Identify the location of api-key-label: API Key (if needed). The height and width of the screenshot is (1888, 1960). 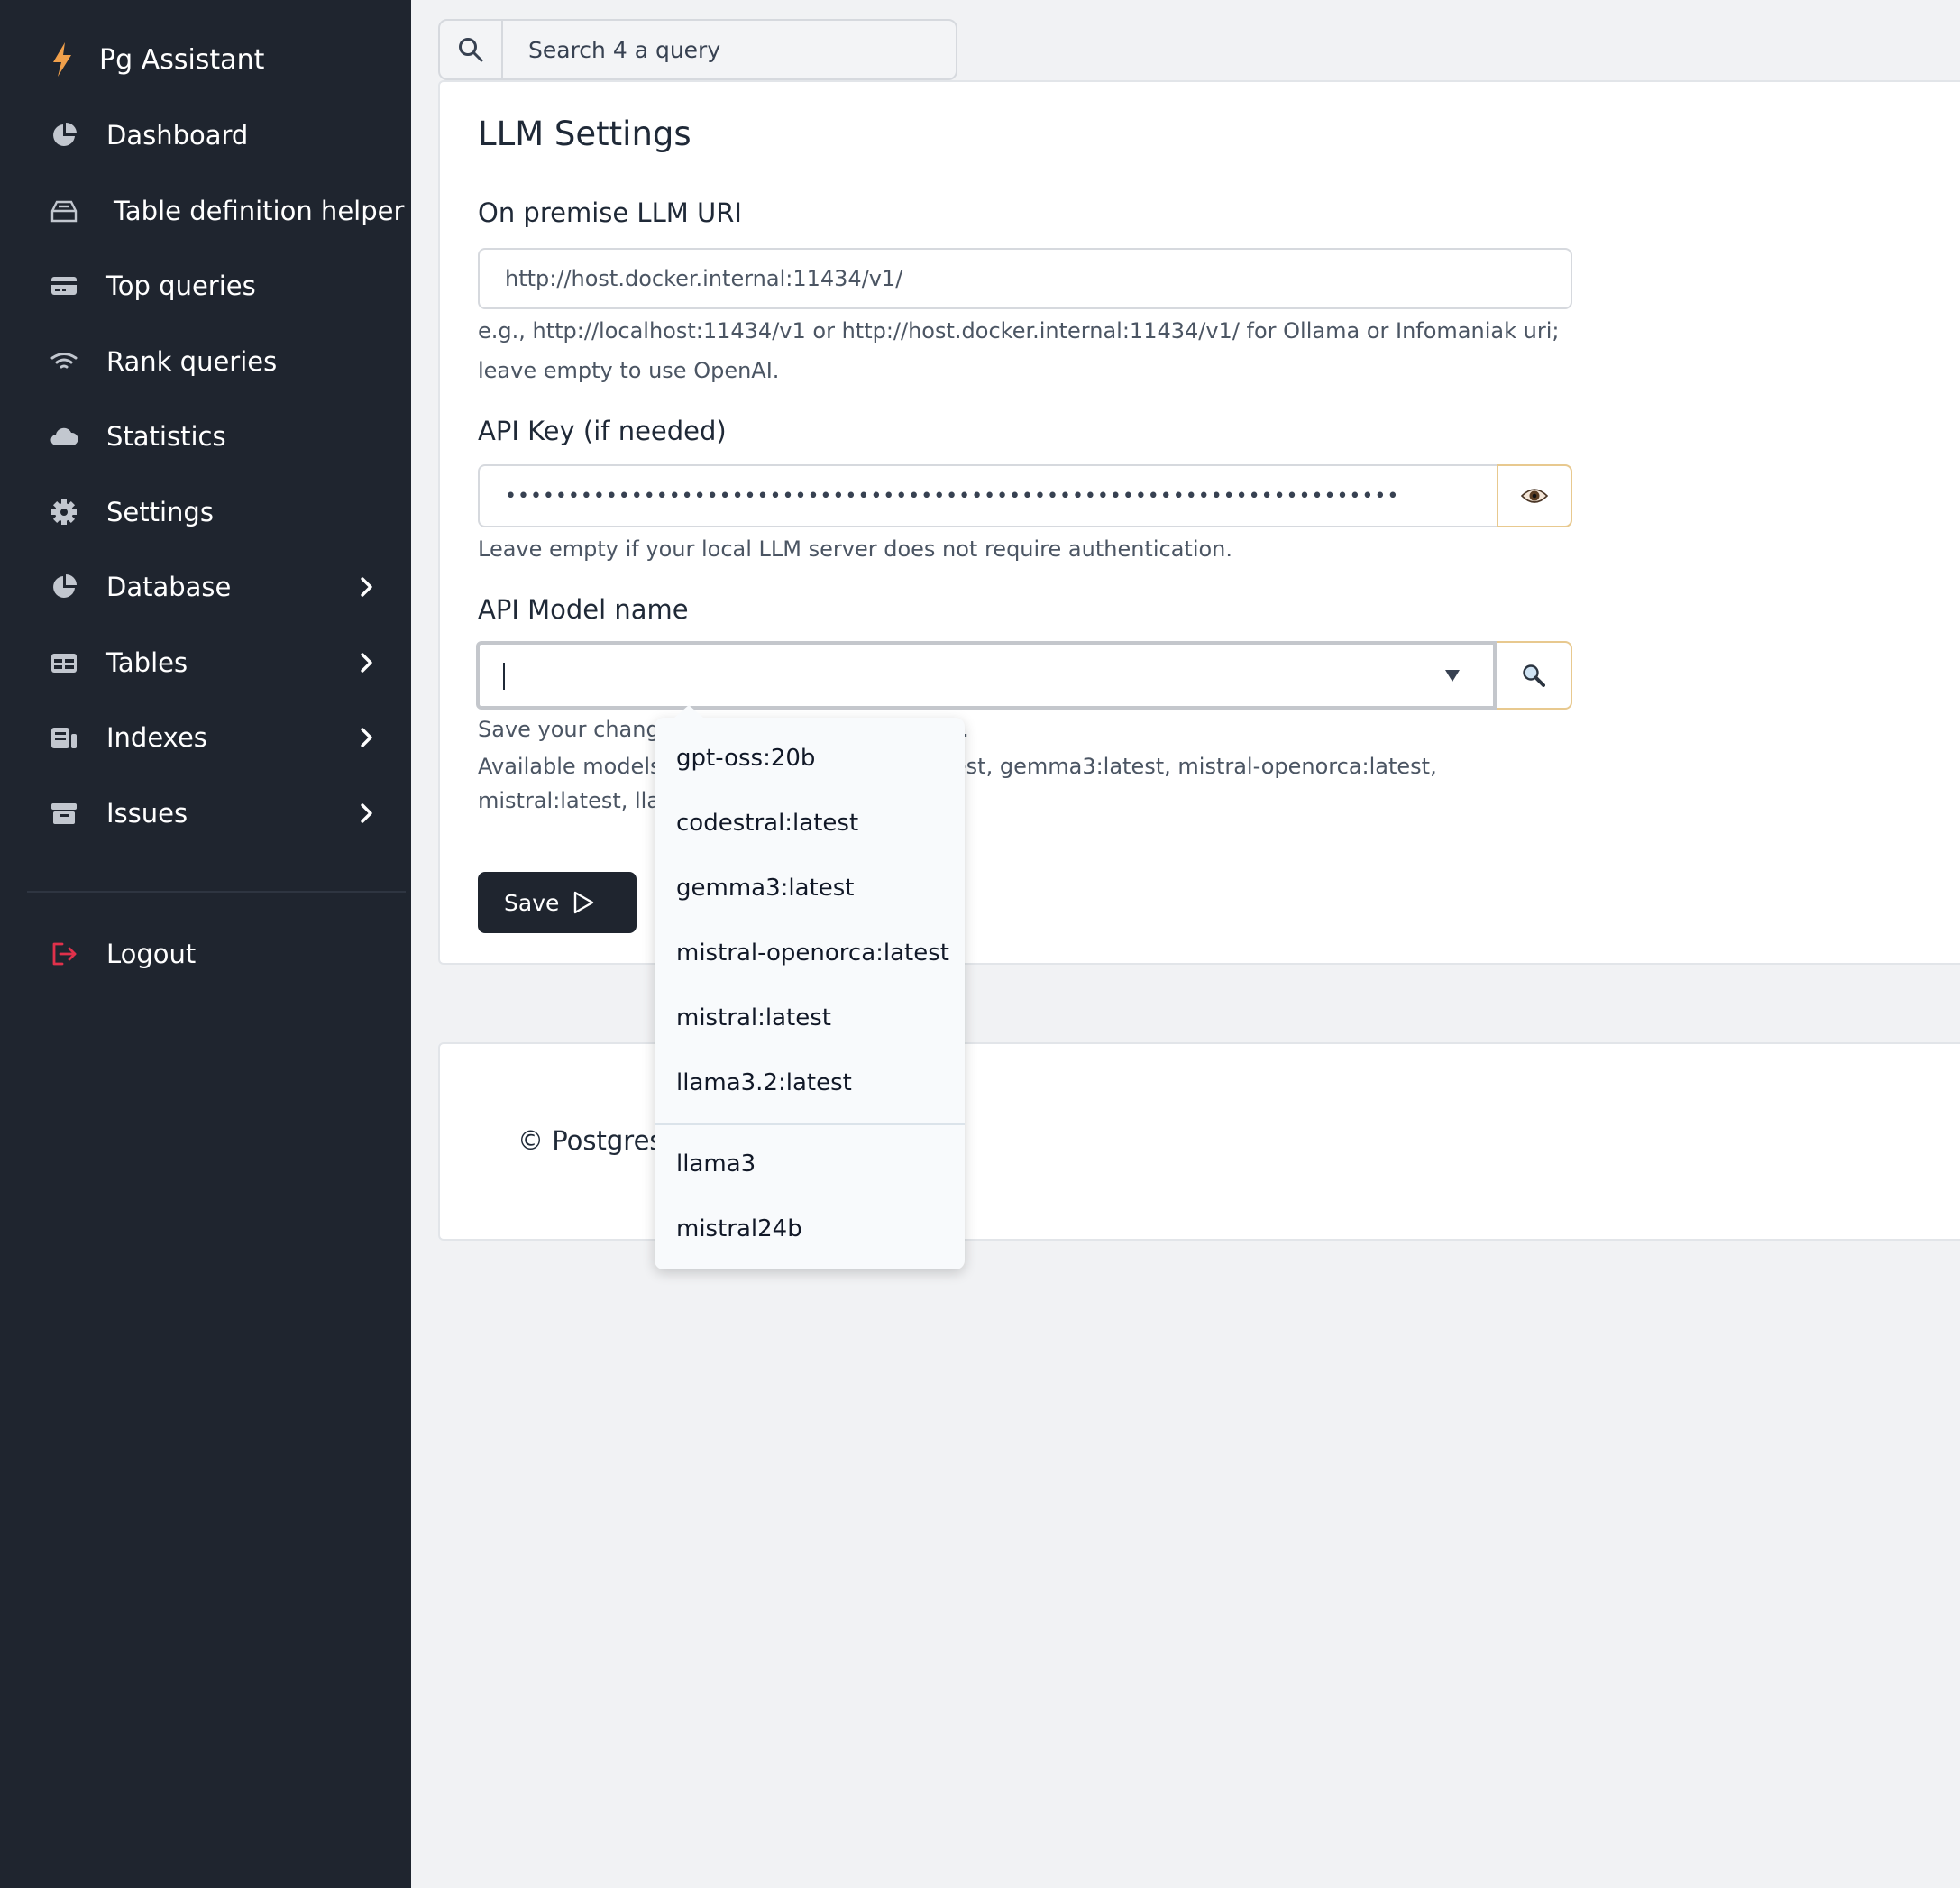
(602, 431).